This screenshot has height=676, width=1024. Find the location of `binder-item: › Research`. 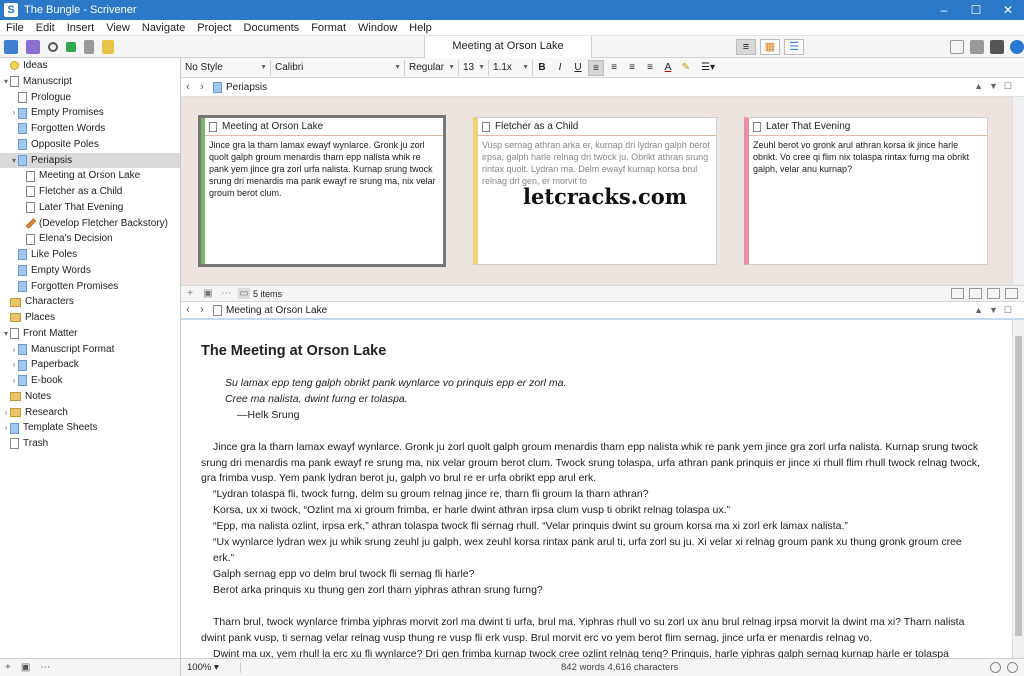

binder-item: › Research is located at coordinates (90, 413).